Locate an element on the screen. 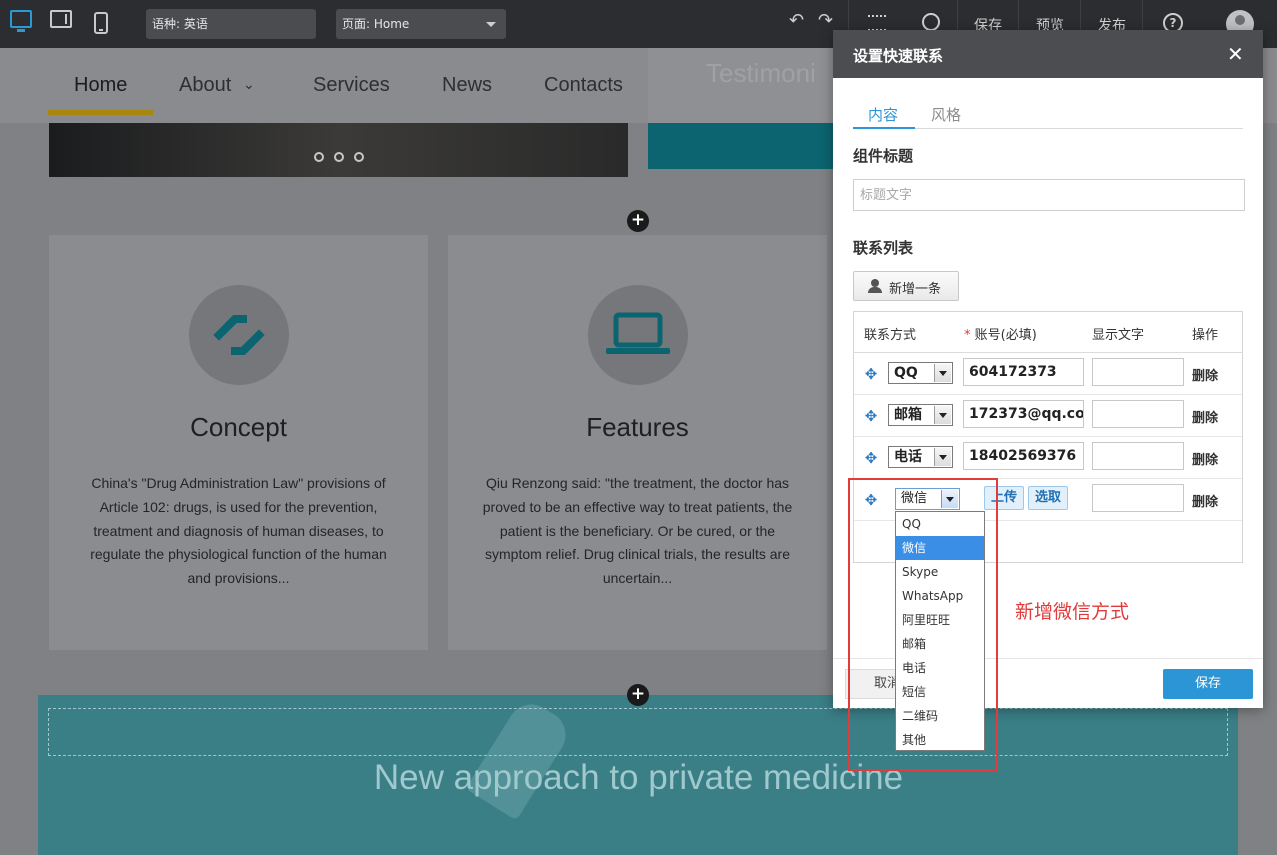  account-field: 604172373 is located at coordinates (1023, 372).